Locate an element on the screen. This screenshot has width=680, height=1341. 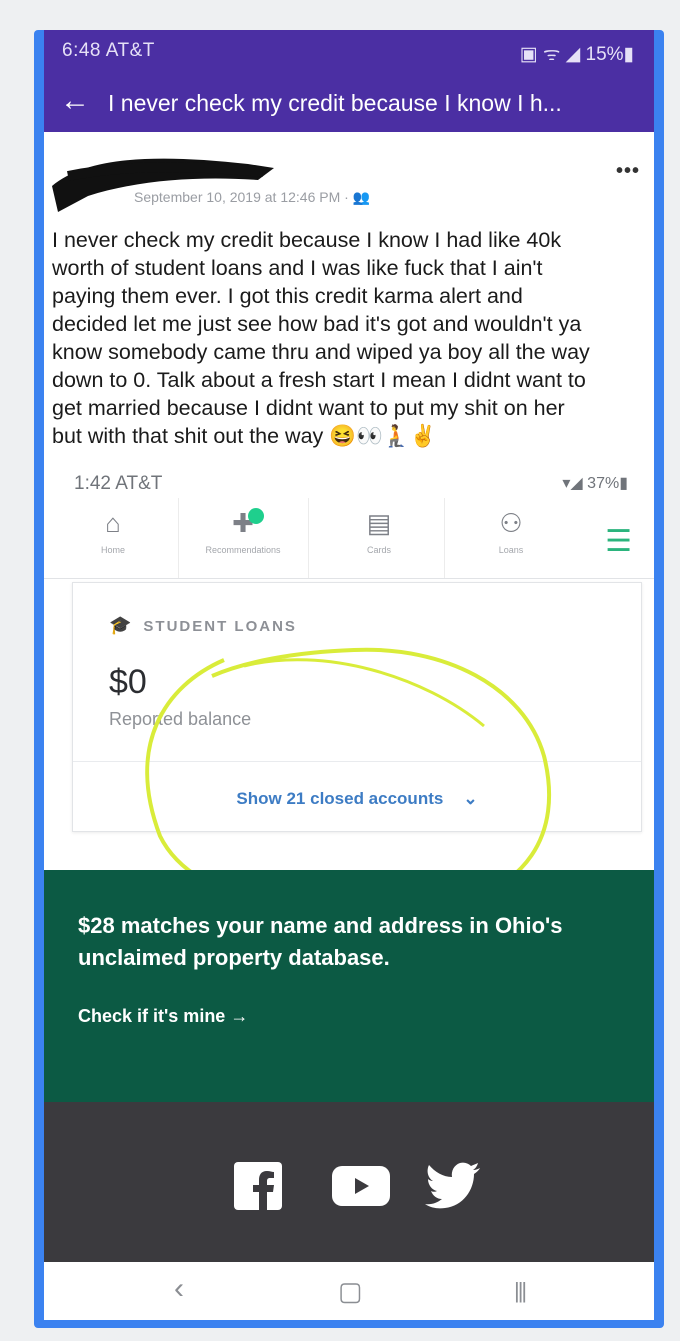
emoji-icons: 😆👀🧎✌ is located at coordinates (383, 436).